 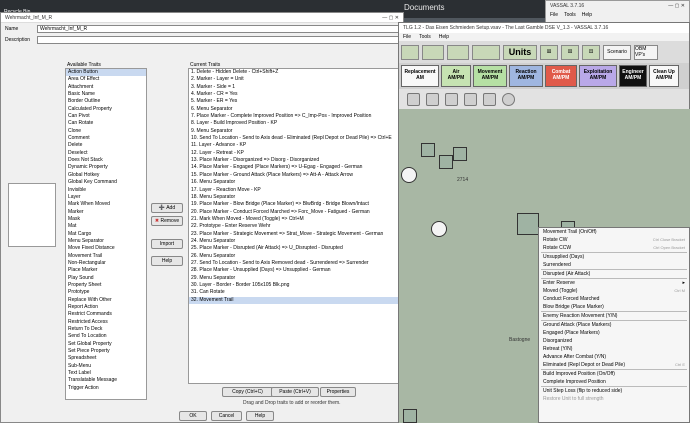 I want to click on camera-icon, so click(x=413, y=99).